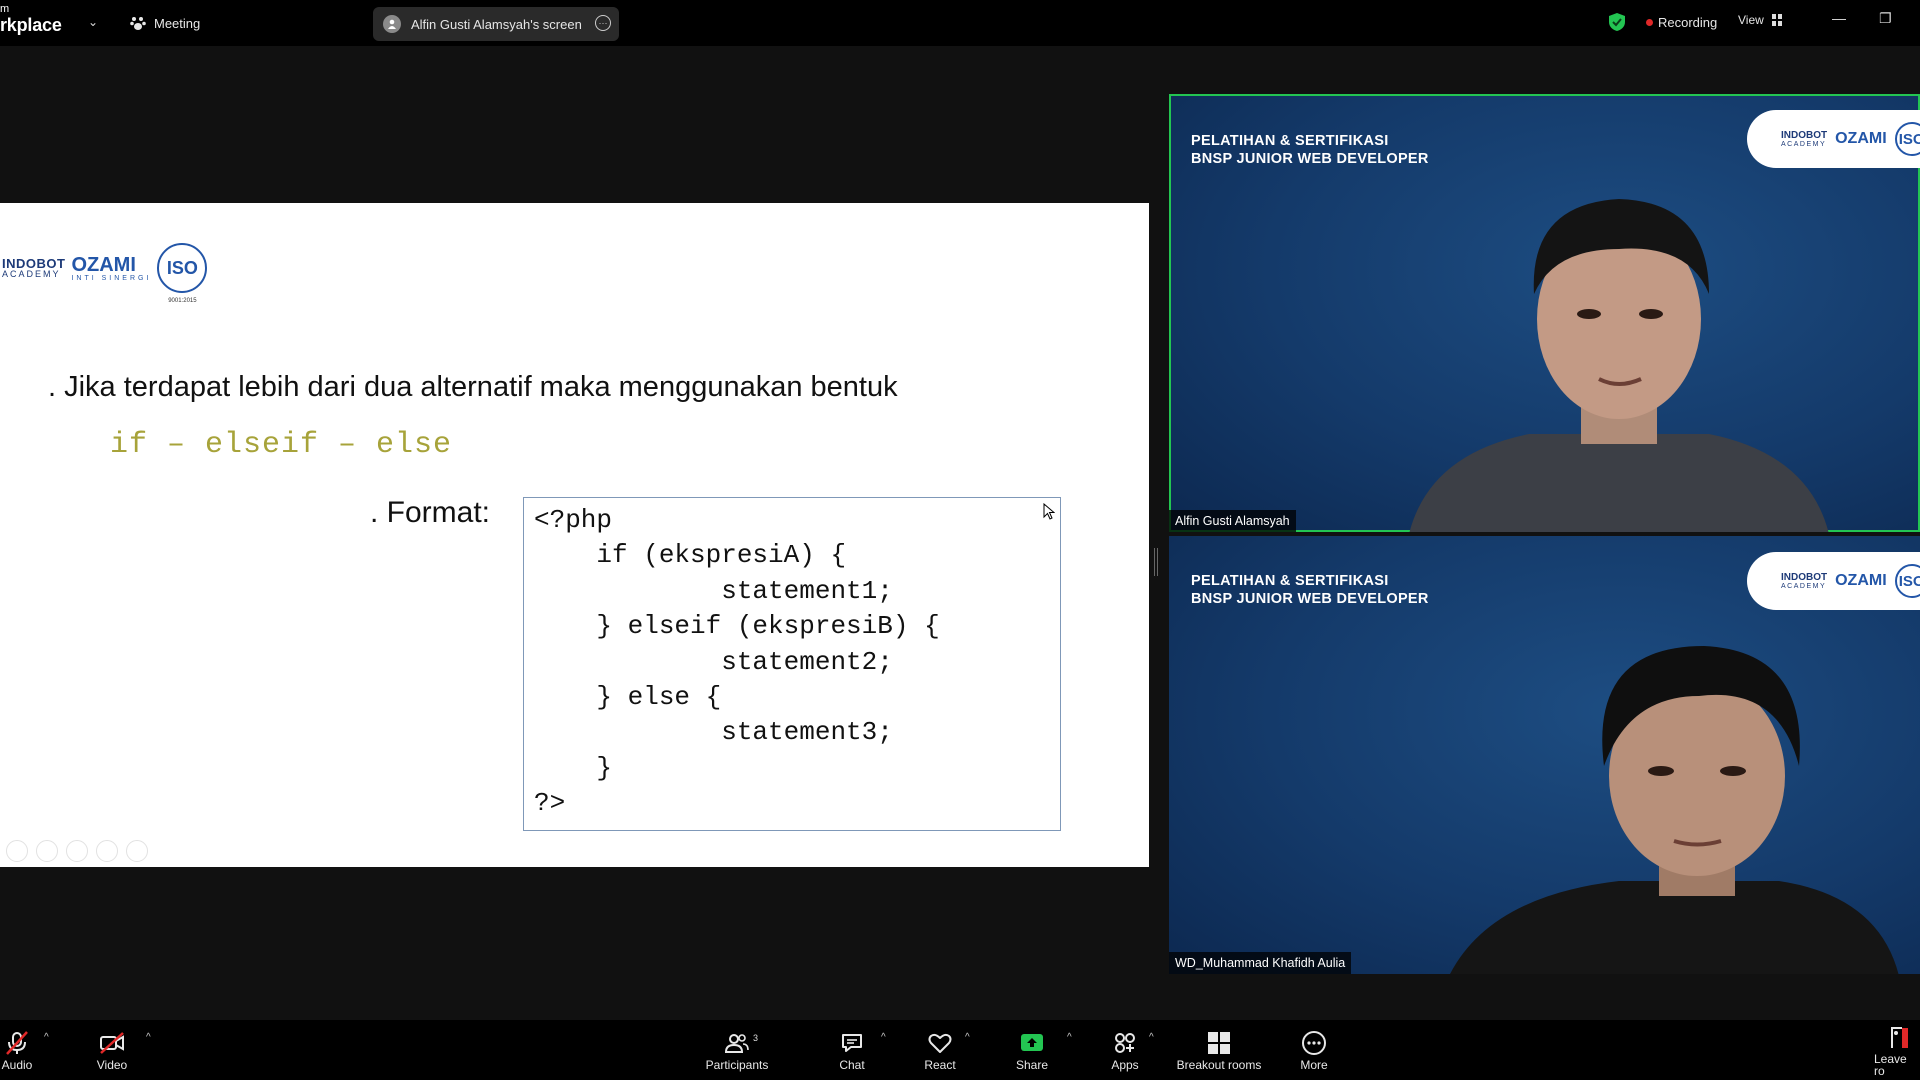 Image resolution: width=1920 pixels, height=1080 pixels. I want to click on video-label: Video, so click(112, 1064).